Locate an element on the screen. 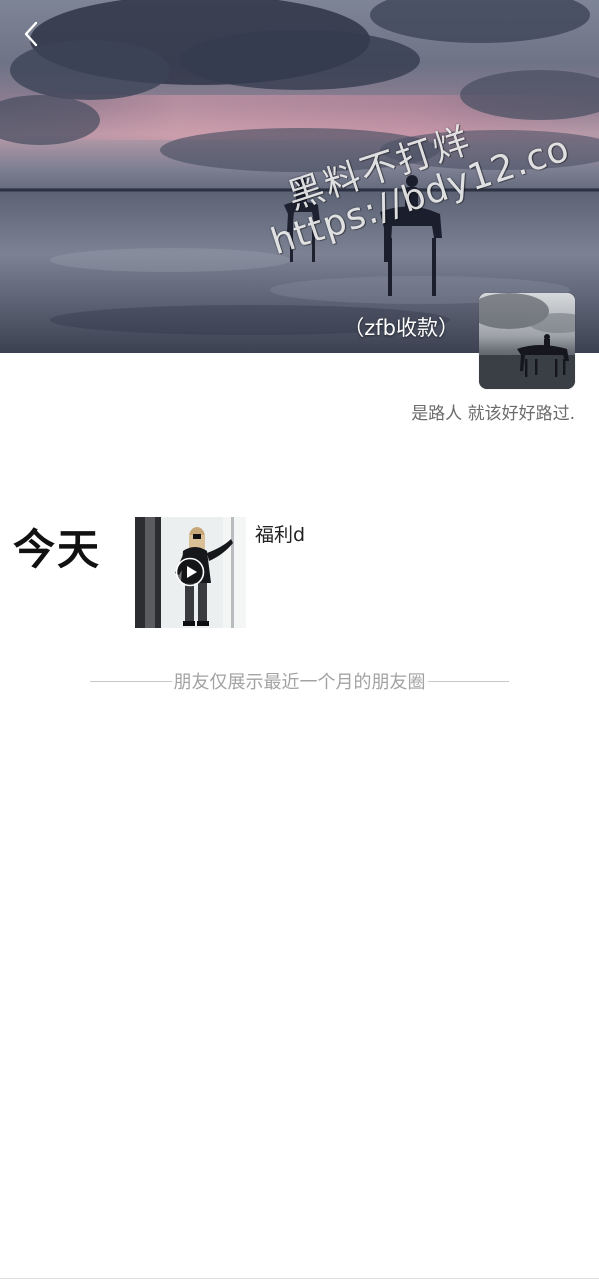  chevron-left-icon is located at coordinates (31, 34).